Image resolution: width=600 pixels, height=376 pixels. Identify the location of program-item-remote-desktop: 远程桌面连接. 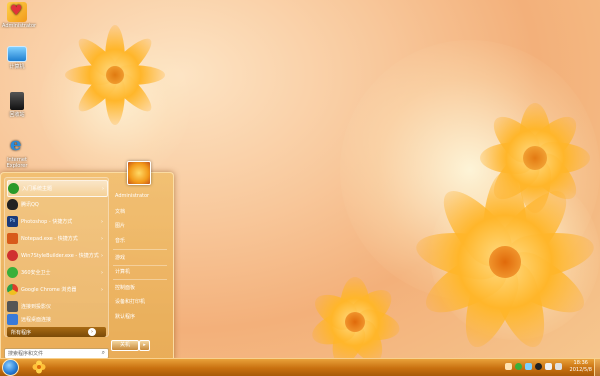
(56, 319).